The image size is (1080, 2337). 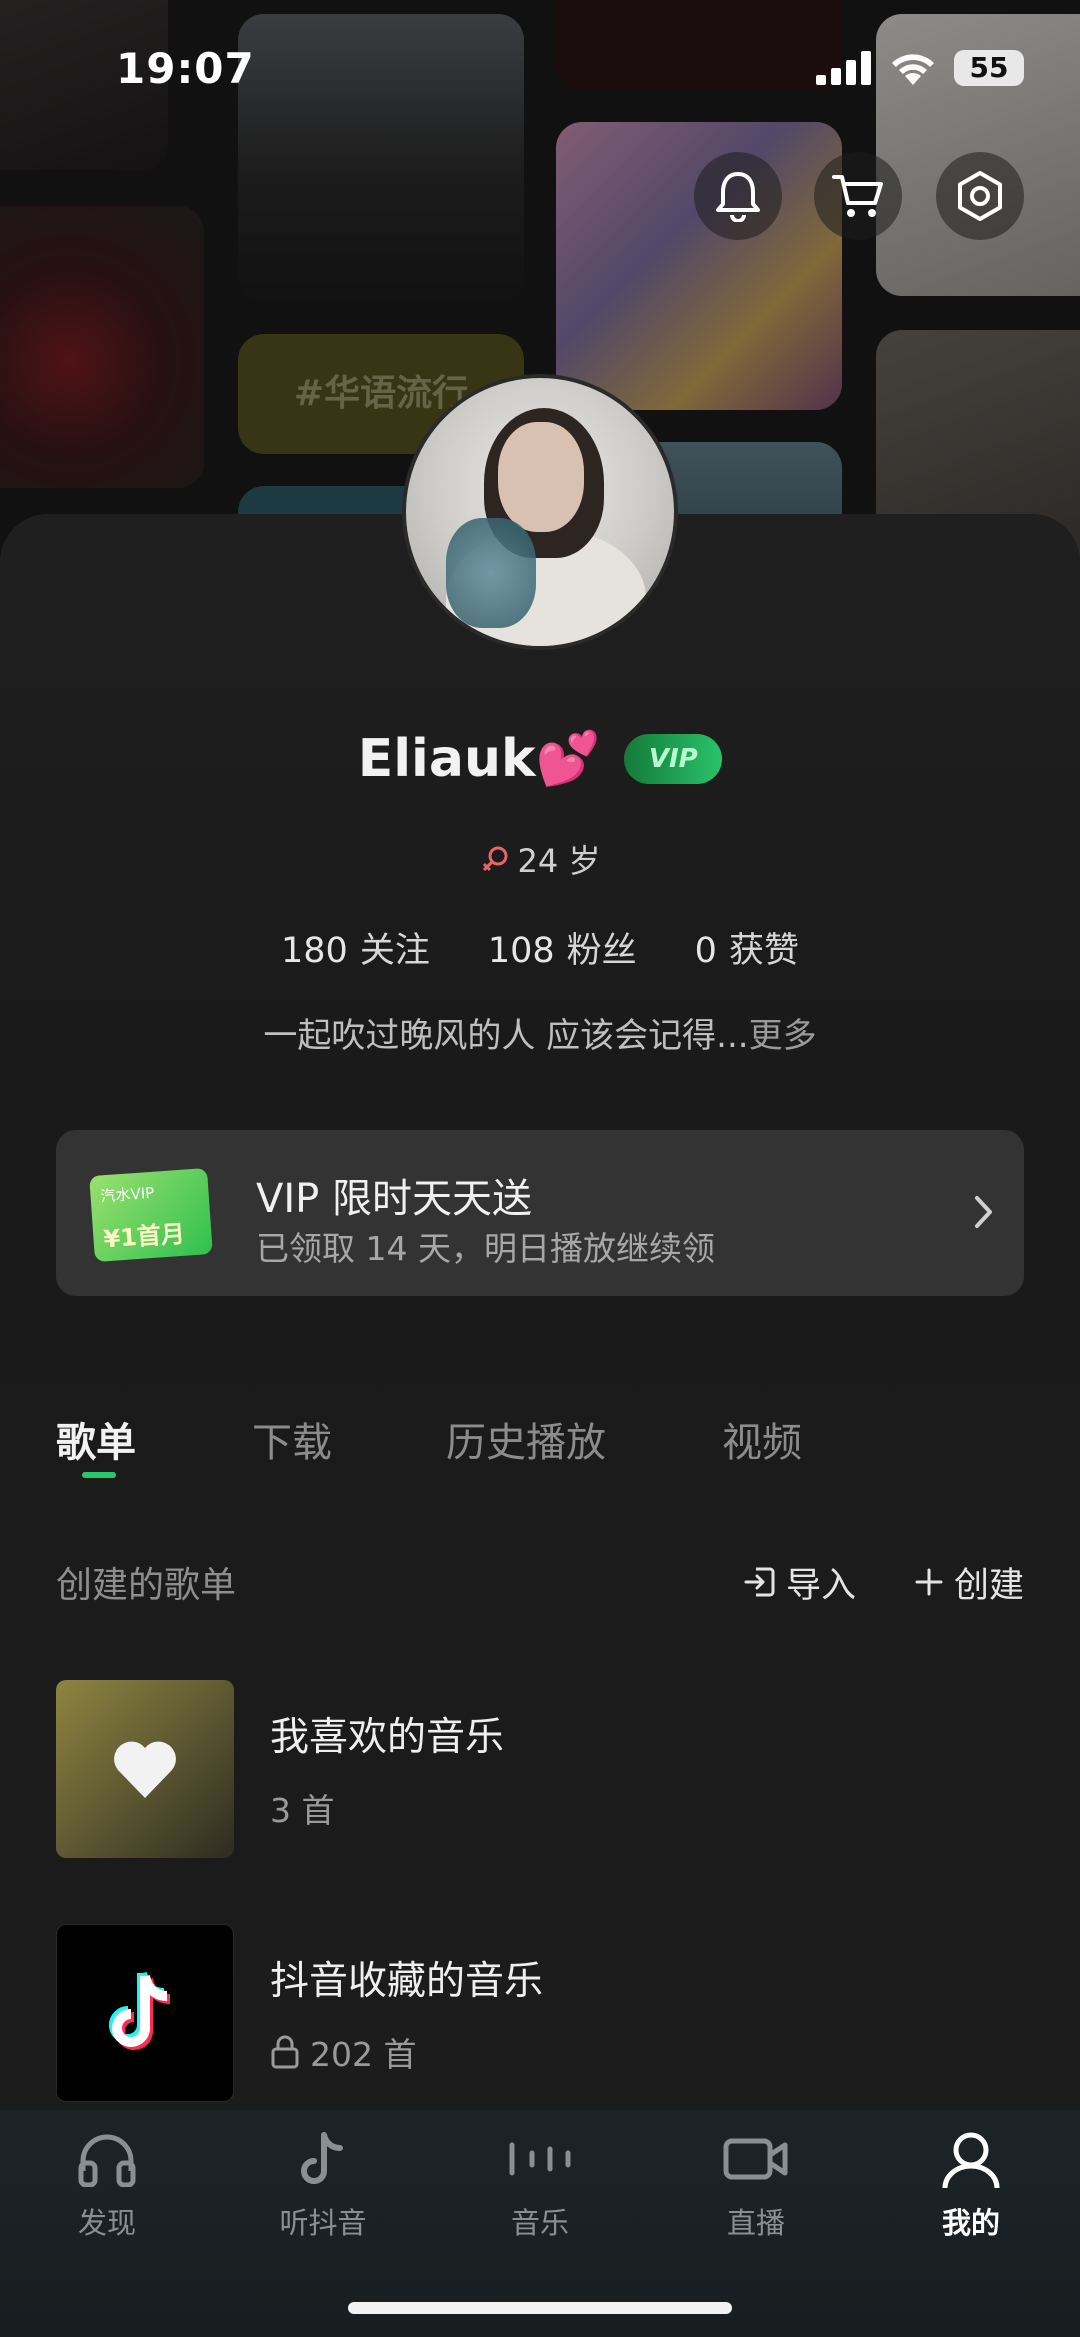 What do you see at coordinates (783, 1036) in the screenshot?
I see `bio-more-link: 更多` at bounding box center [783, 1036].